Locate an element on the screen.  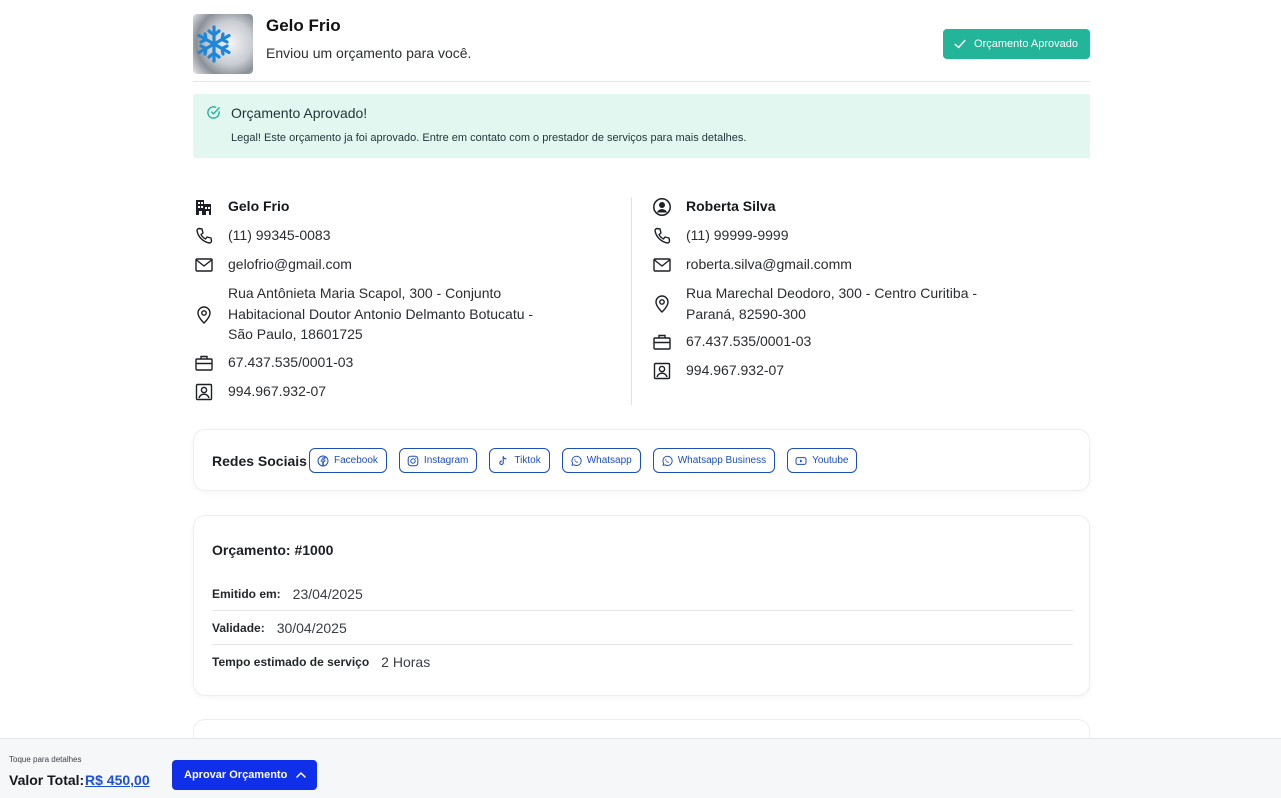
client-email: roberta.silva@gmail.comm is located at coordinates (769, 264).